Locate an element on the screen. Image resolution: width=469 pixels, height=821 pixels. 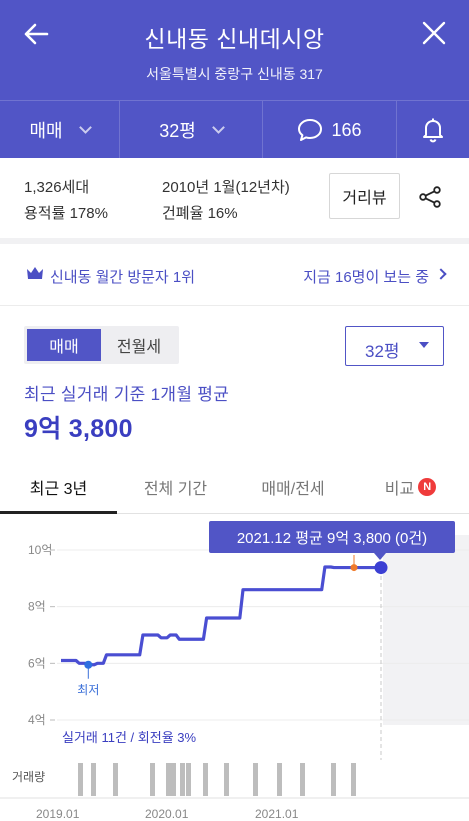
page-title: 신내동 신내데시앙 is located at coordinates (234, 39).